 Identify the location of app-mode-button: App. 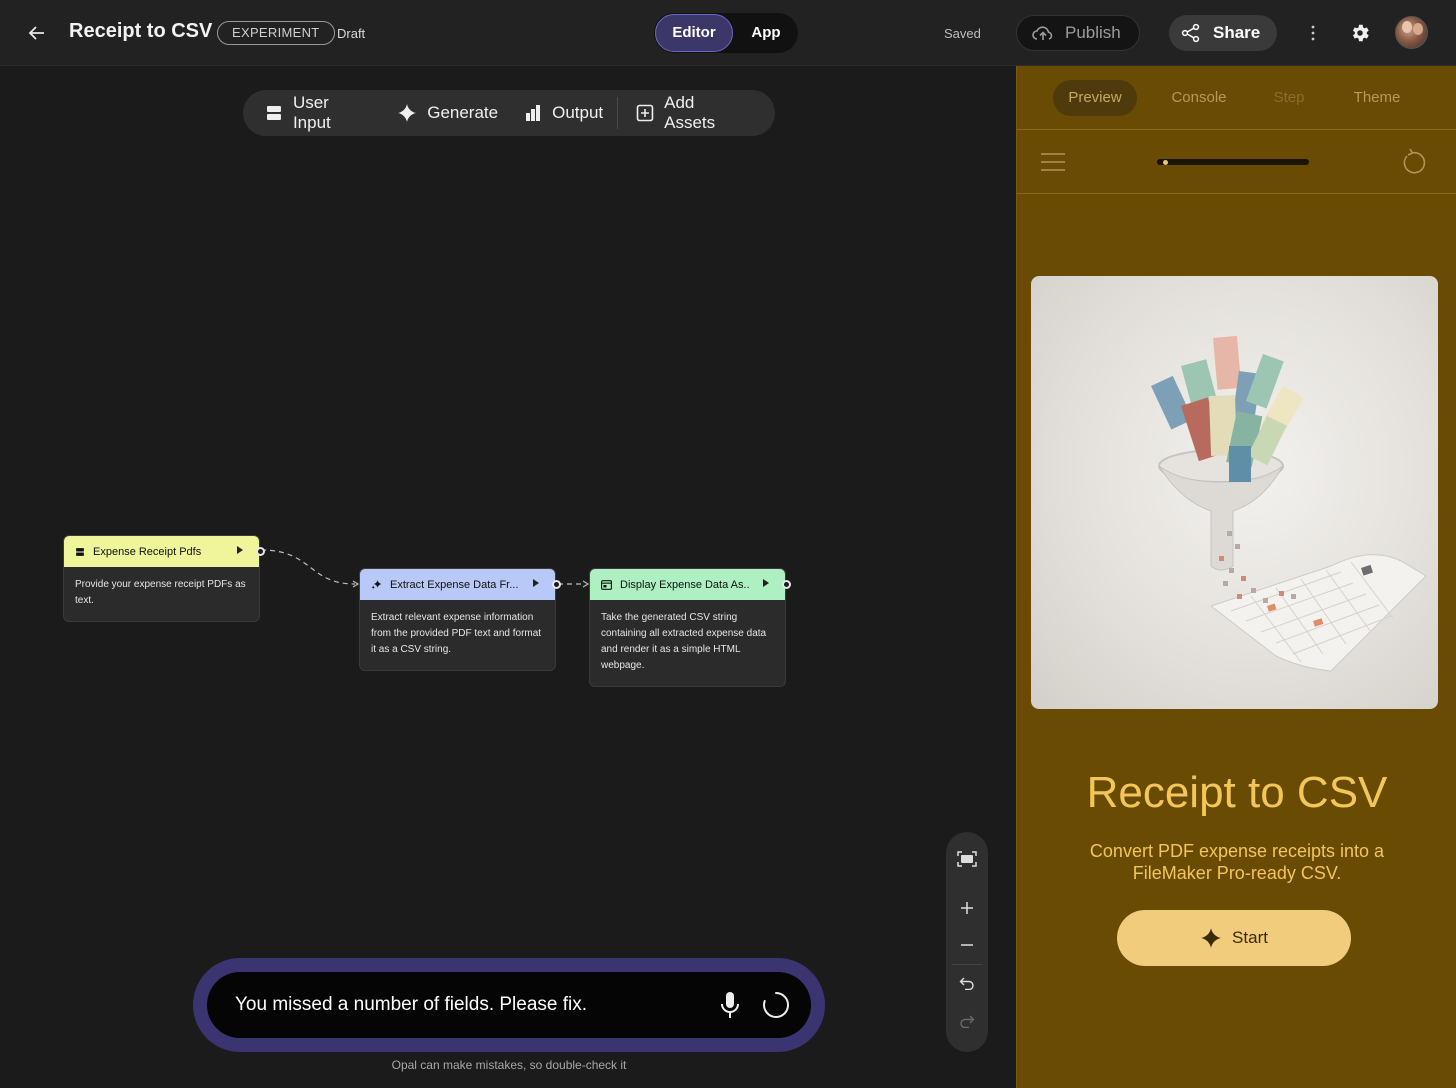
(766, 33).